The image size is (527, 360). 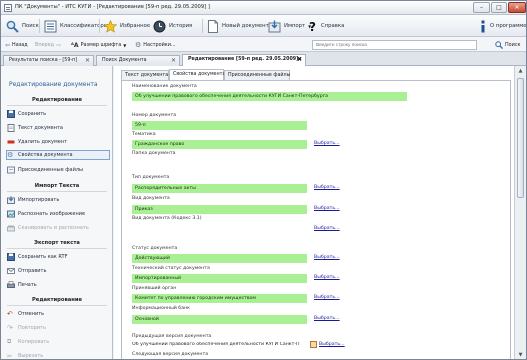 I want to click on sidebar-item-attached-files: Присоединенные файлы, so click(x=59, y=170).